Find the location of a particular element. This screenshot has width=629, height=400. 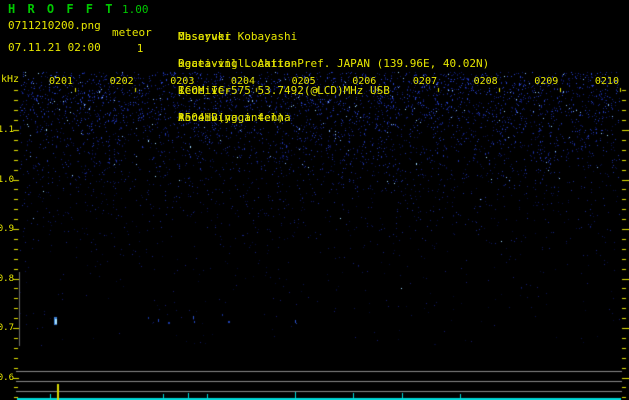

time-label: 0207 is located at coordinates (424, 81).